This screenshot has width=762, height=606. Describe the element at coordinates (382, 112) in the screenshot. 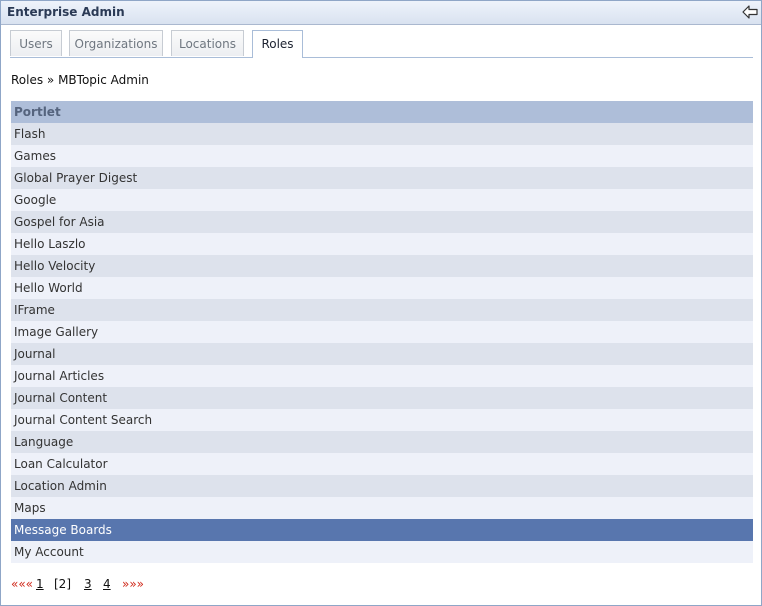

I see `table-header-portlet: Portlet` at that location.